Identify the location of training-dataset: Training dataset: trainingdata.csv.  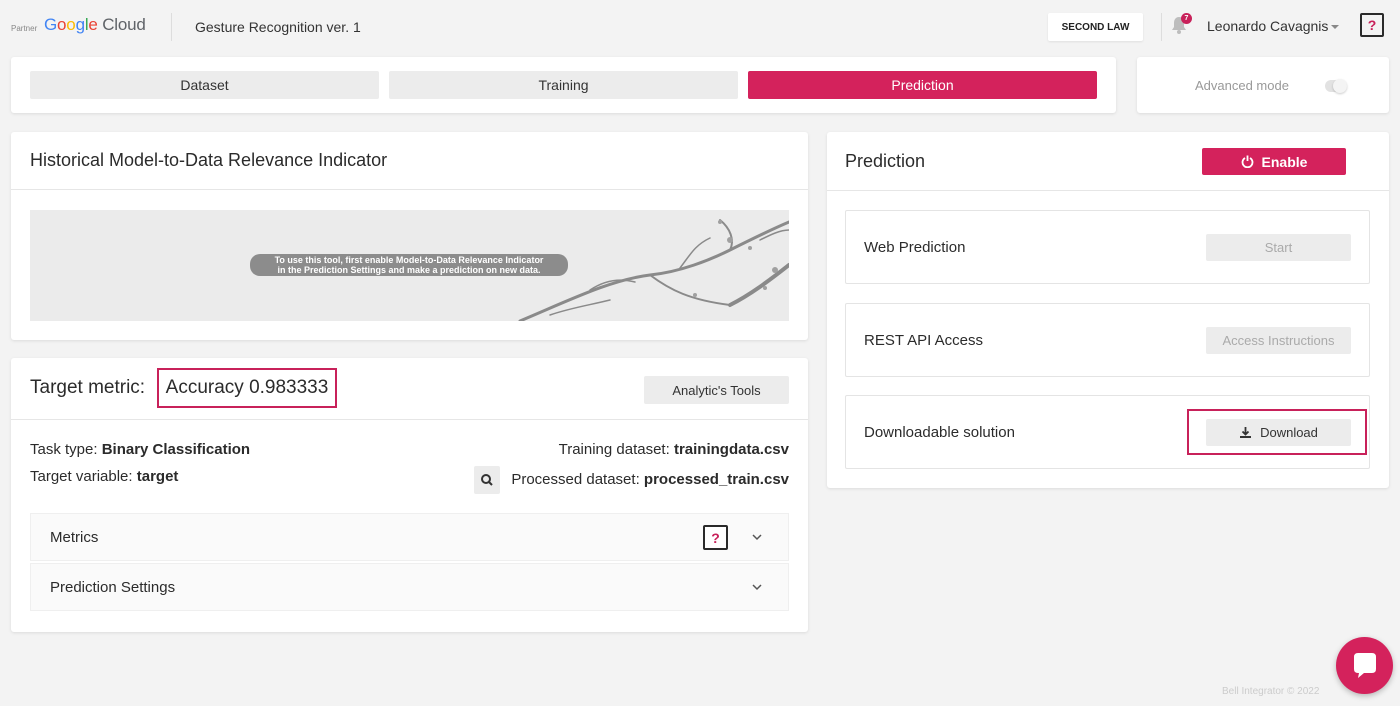
(674, 449).